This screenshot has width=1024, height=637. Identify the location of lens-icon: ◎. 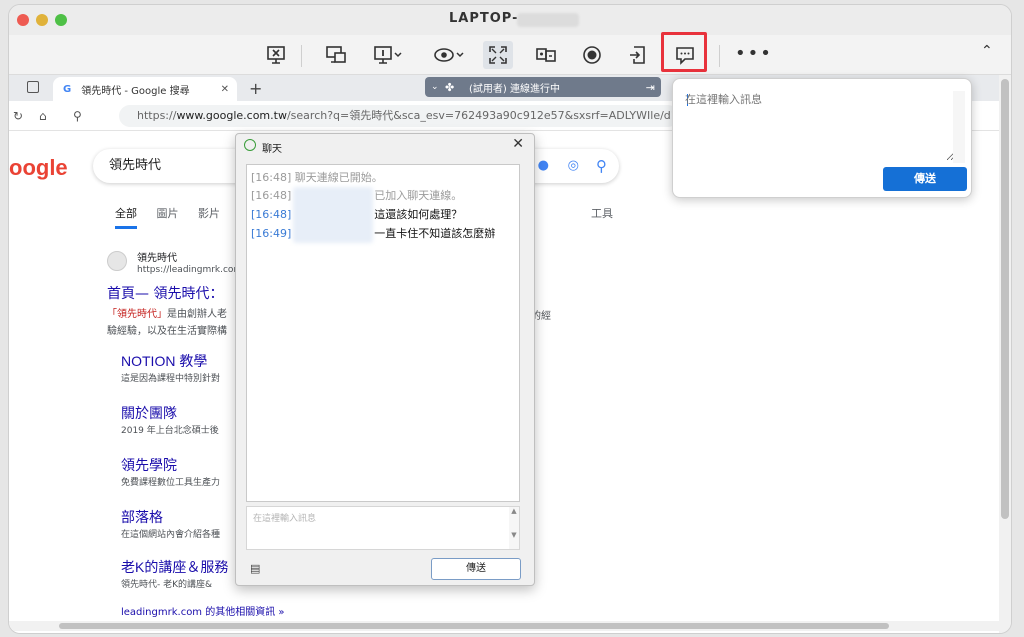
(573, 166).